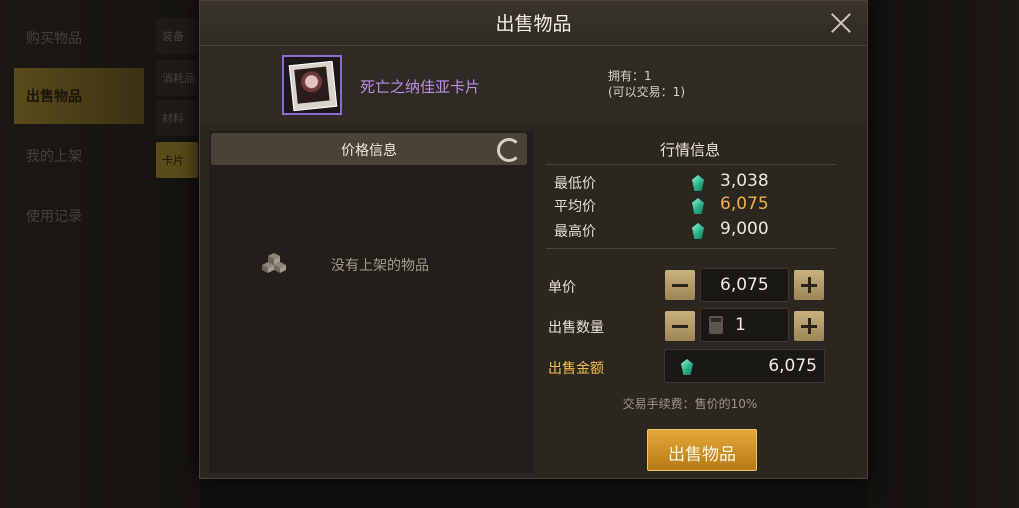 The height and width of the screenshot is (508, 1019). What do you see at coordinates (792, 366) in the screenshot?
I see `total-amount-value: 6,075` at bounding box center [792, 366].